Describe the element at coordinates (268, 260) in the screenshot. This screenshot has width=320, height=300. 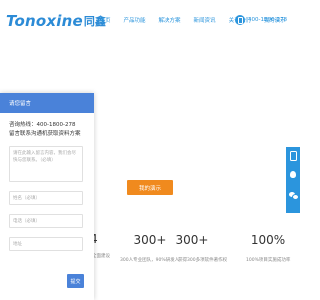
I see `stat-label: 100%项目实施成功率` at that location.